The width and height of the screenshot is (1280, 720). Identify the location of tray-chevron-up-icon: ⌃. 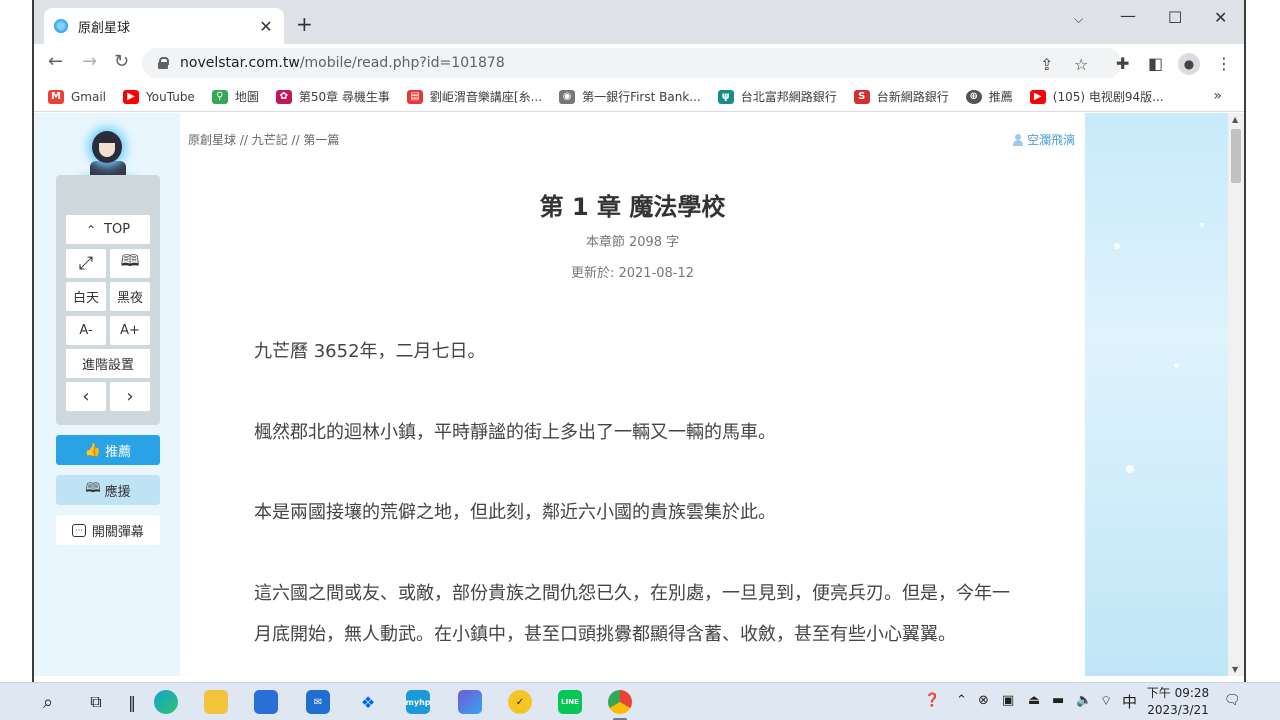
(961, 700).